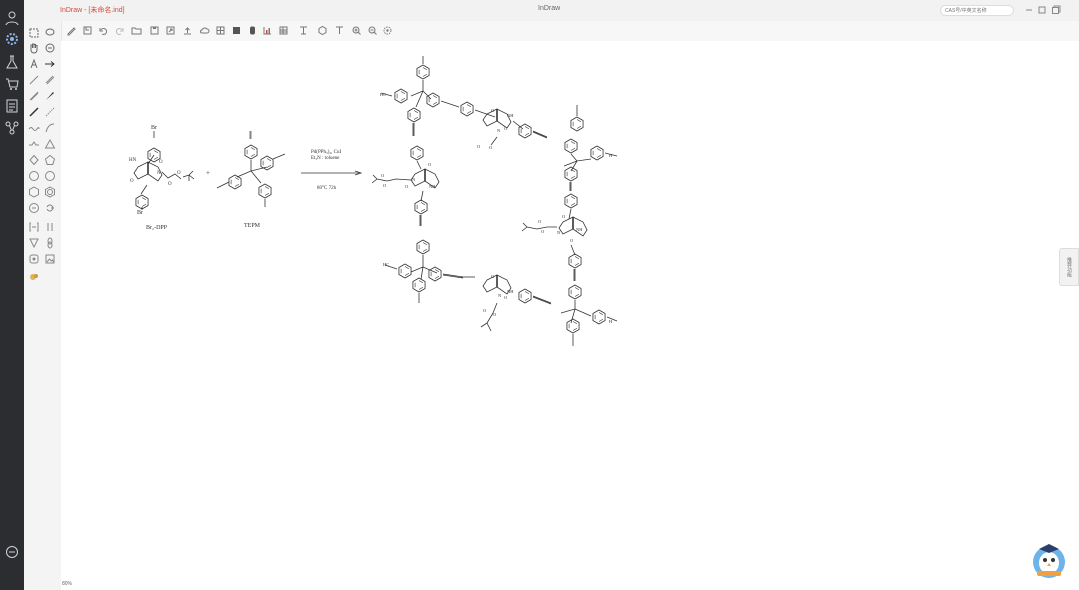 This screenshot has width=1079, height=590. Describe the element at coordinates (1029, 10) in the screenshot. I see `minimize-icon` at that location.